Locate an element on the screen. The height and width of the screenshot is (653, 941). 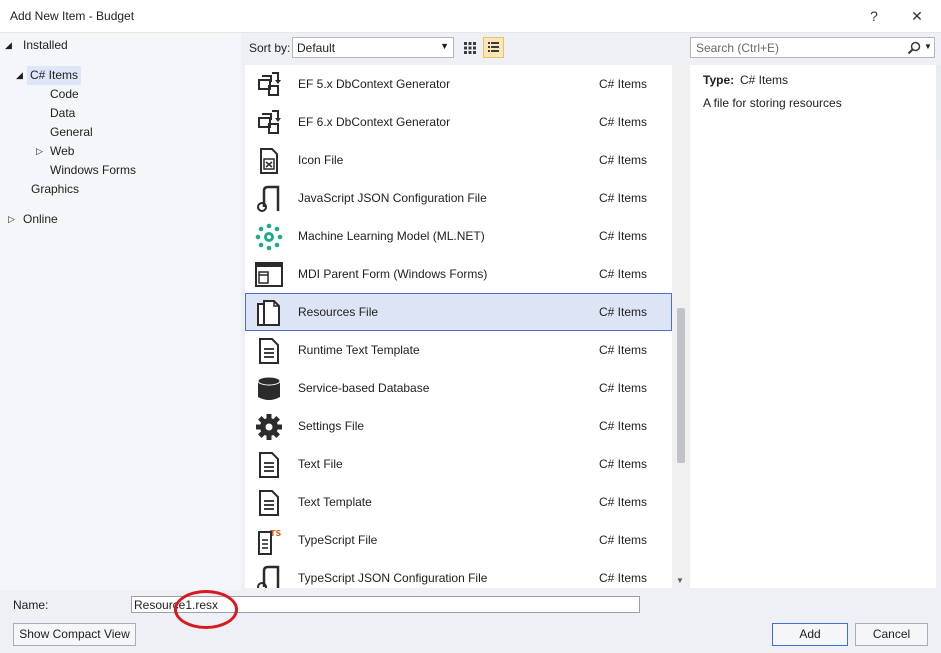
tree-node-data: Data is located at coordinates (62, 113).